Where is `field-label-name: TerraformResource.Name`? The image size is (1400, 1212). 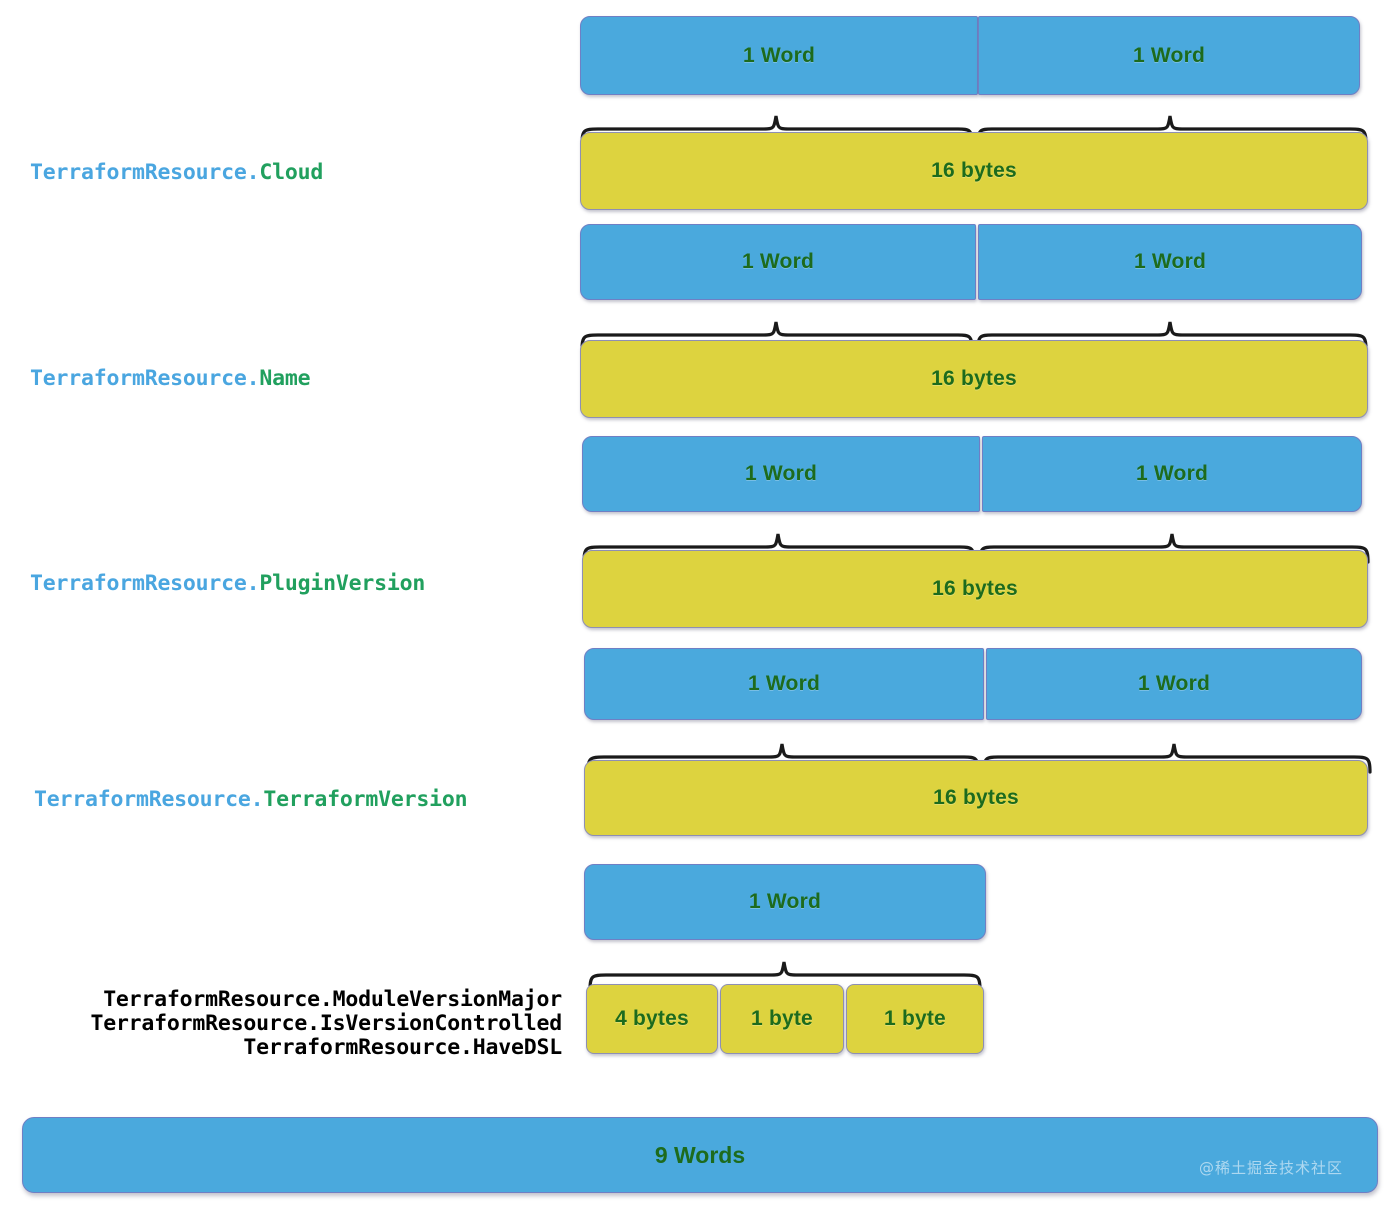 field-label-name: TerraformResource.Name is located at coordinates (170, 378).